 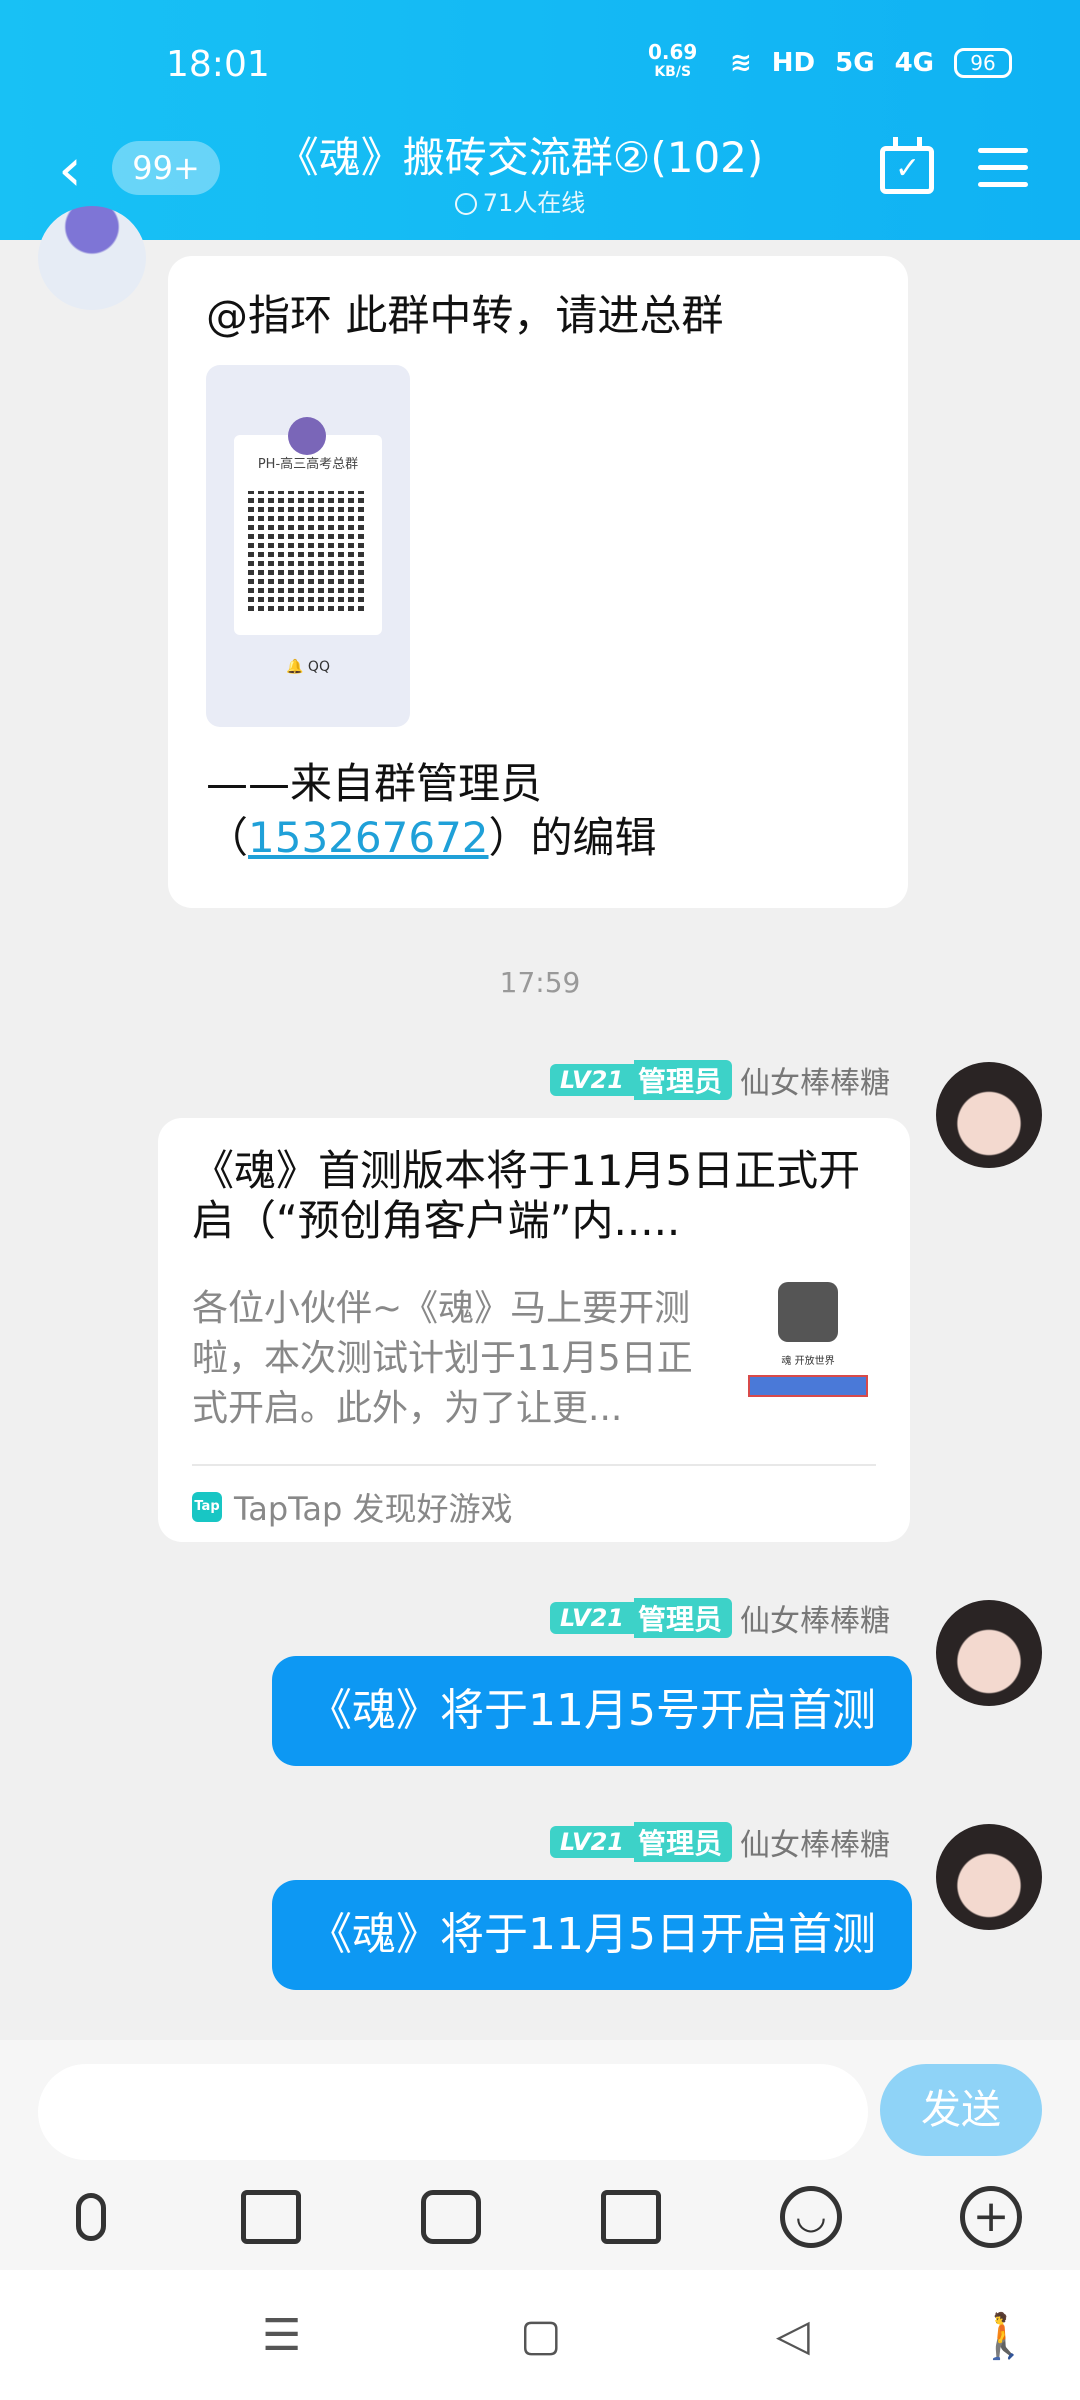 What do you see at coordinates (368, 837) in the screenshot?
I see `user-link: 153267672` at bounding box center [368, 837].